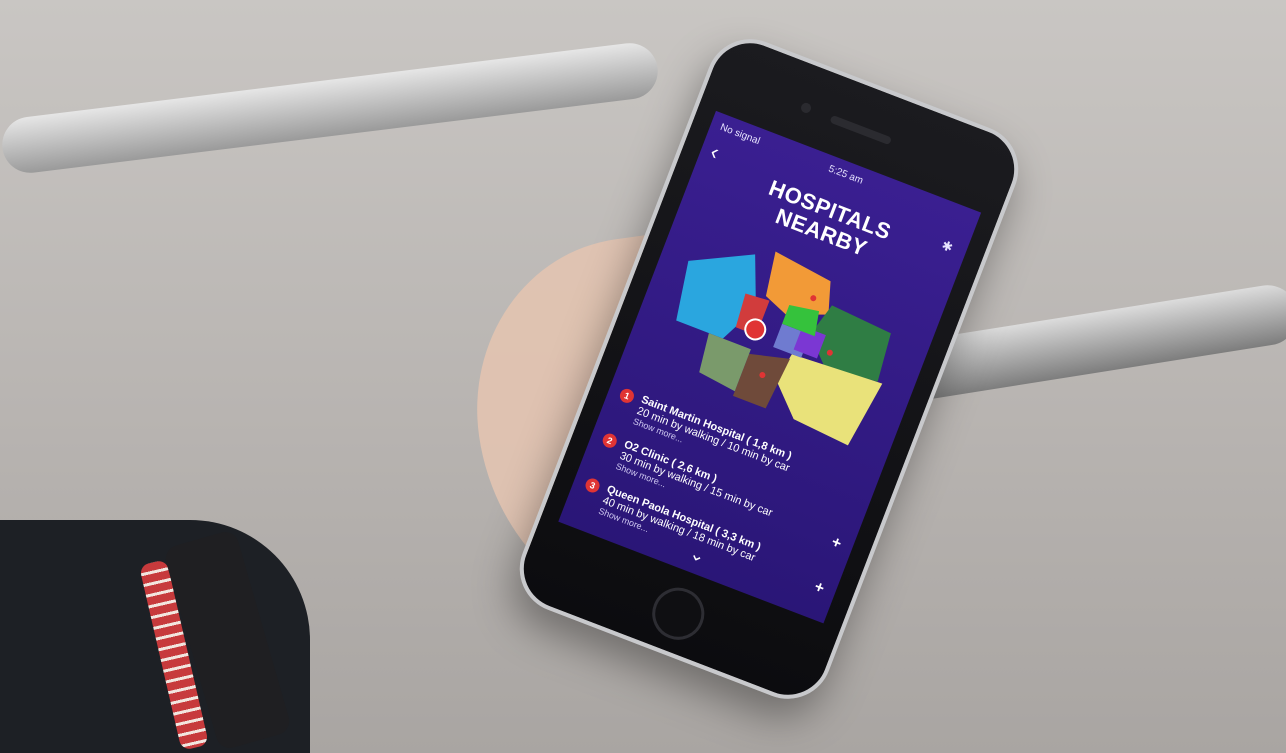 The height and width of the screenshot is (753, 1286). I want to click on home-button, so click(678, 614).